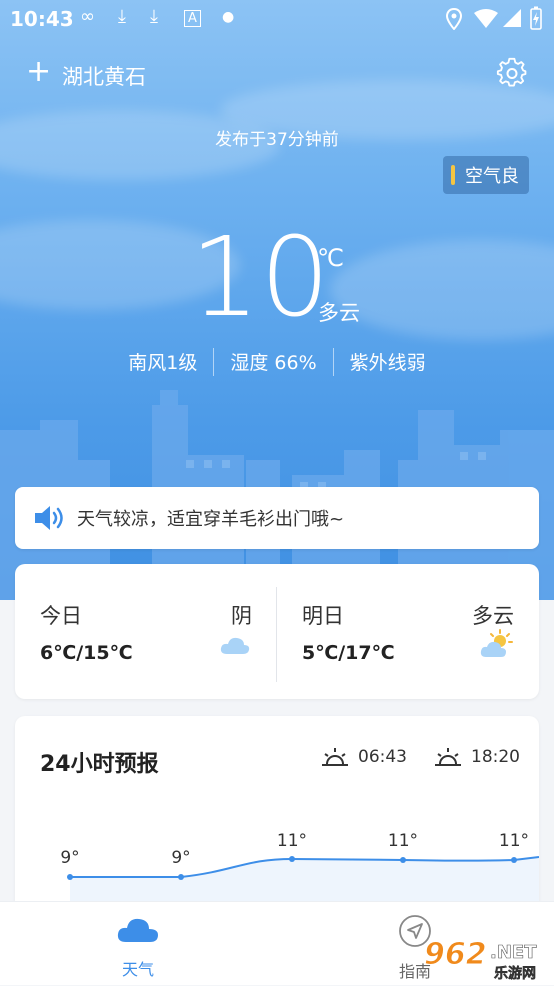 The width and height of the screenshot is (554, 986). What do you see at coordinates (42, 19) in the screenshot?
I see `status-time: 10:43` at bounding box center [42, 19].